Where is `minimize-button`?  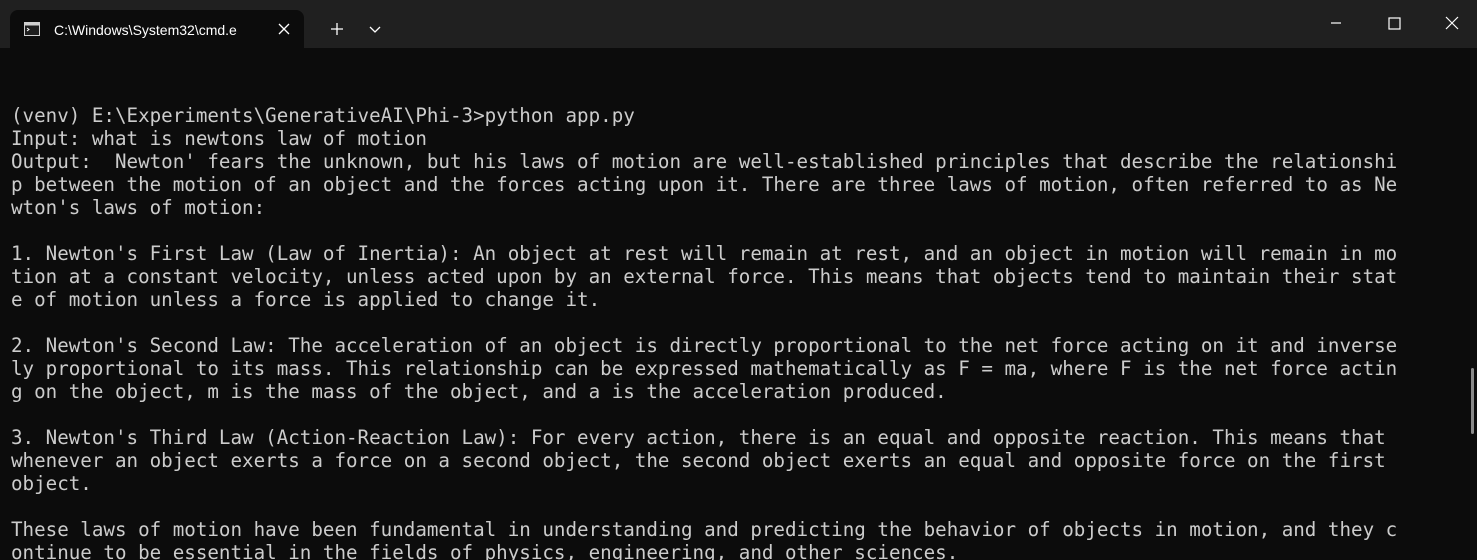
minimize-button is located at coordinates (1336, 23).